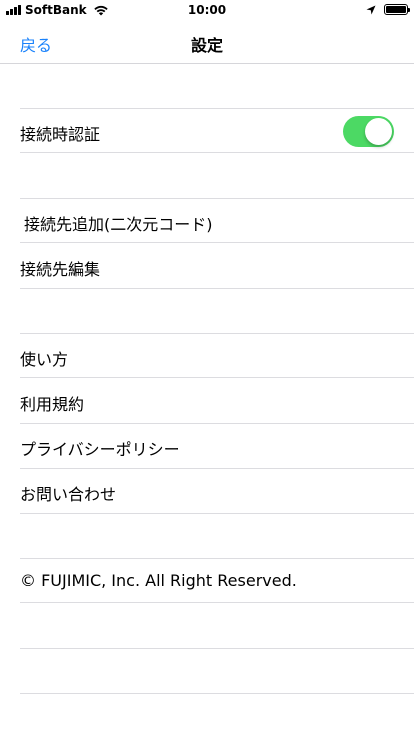  I want to click on battery-icon, so click(397, 9).